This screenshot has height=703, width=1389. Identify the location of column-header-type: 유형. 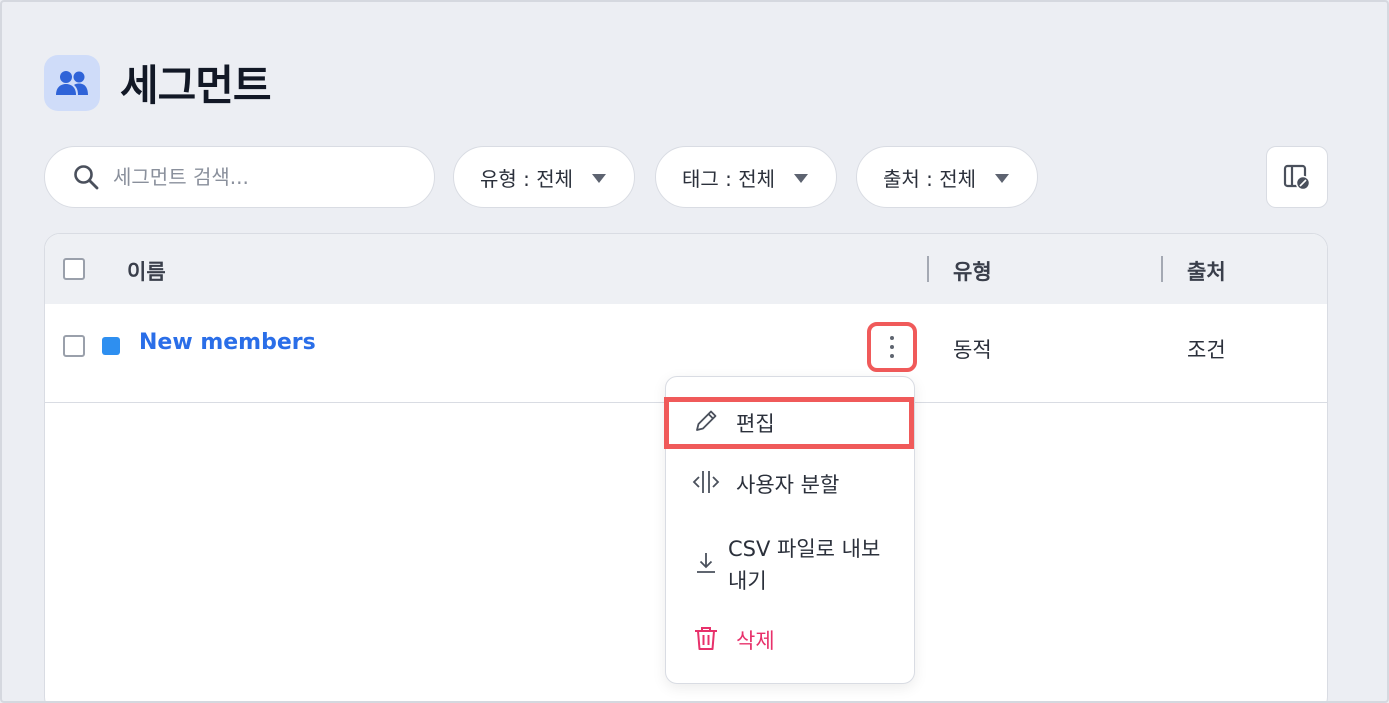
(972, 271).